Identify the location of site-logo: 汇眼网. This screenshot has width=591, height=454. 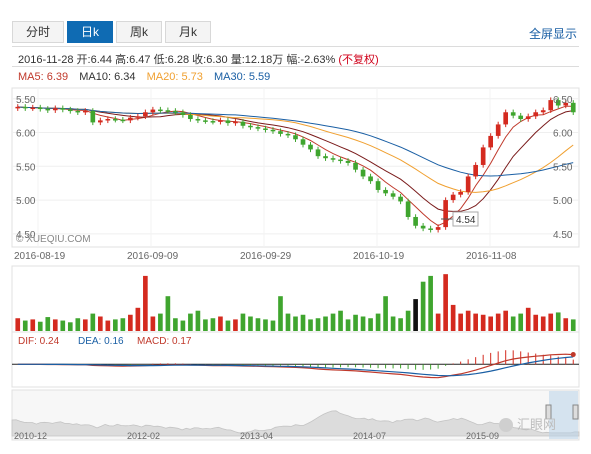
(527, 424).